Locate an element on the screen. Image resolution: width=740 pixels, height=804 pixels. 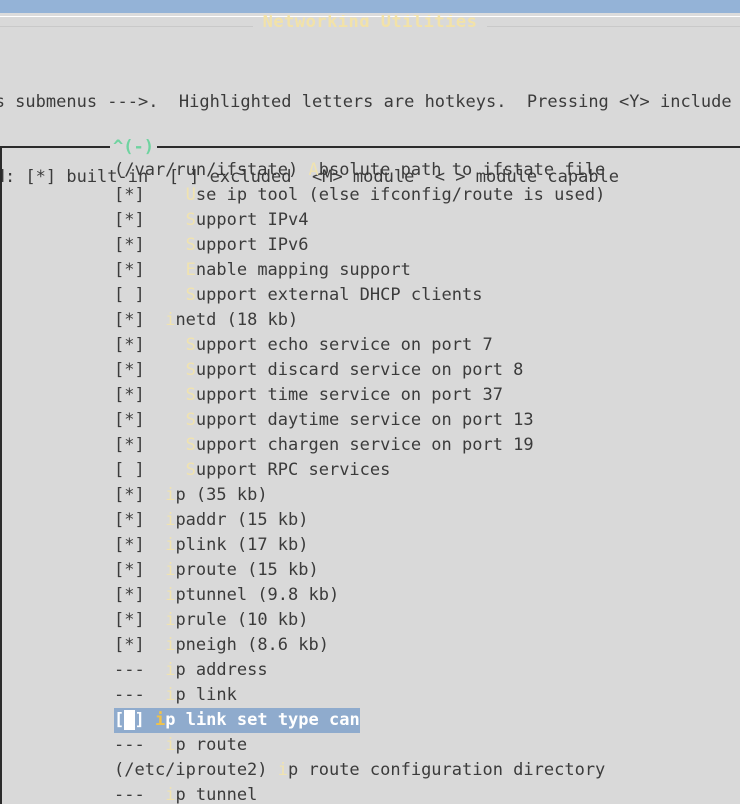
menu-item-hotkey: U is located at coordinates (190, 195).